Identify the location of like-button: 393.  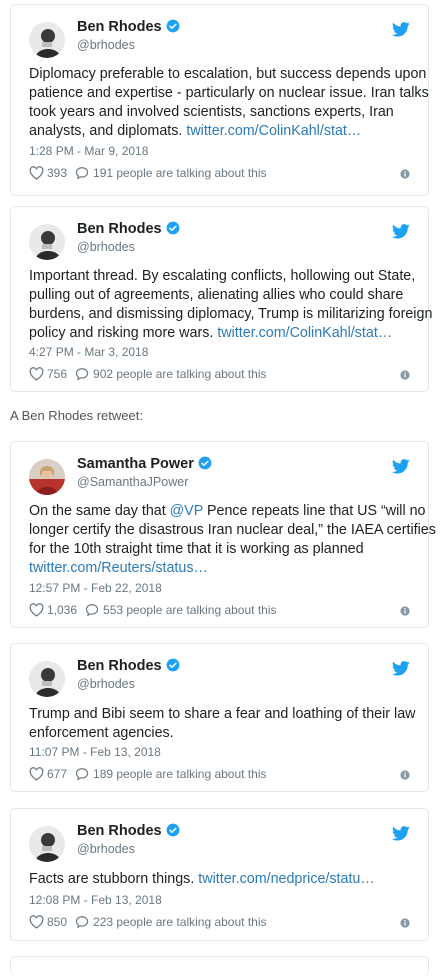
(48, 173).